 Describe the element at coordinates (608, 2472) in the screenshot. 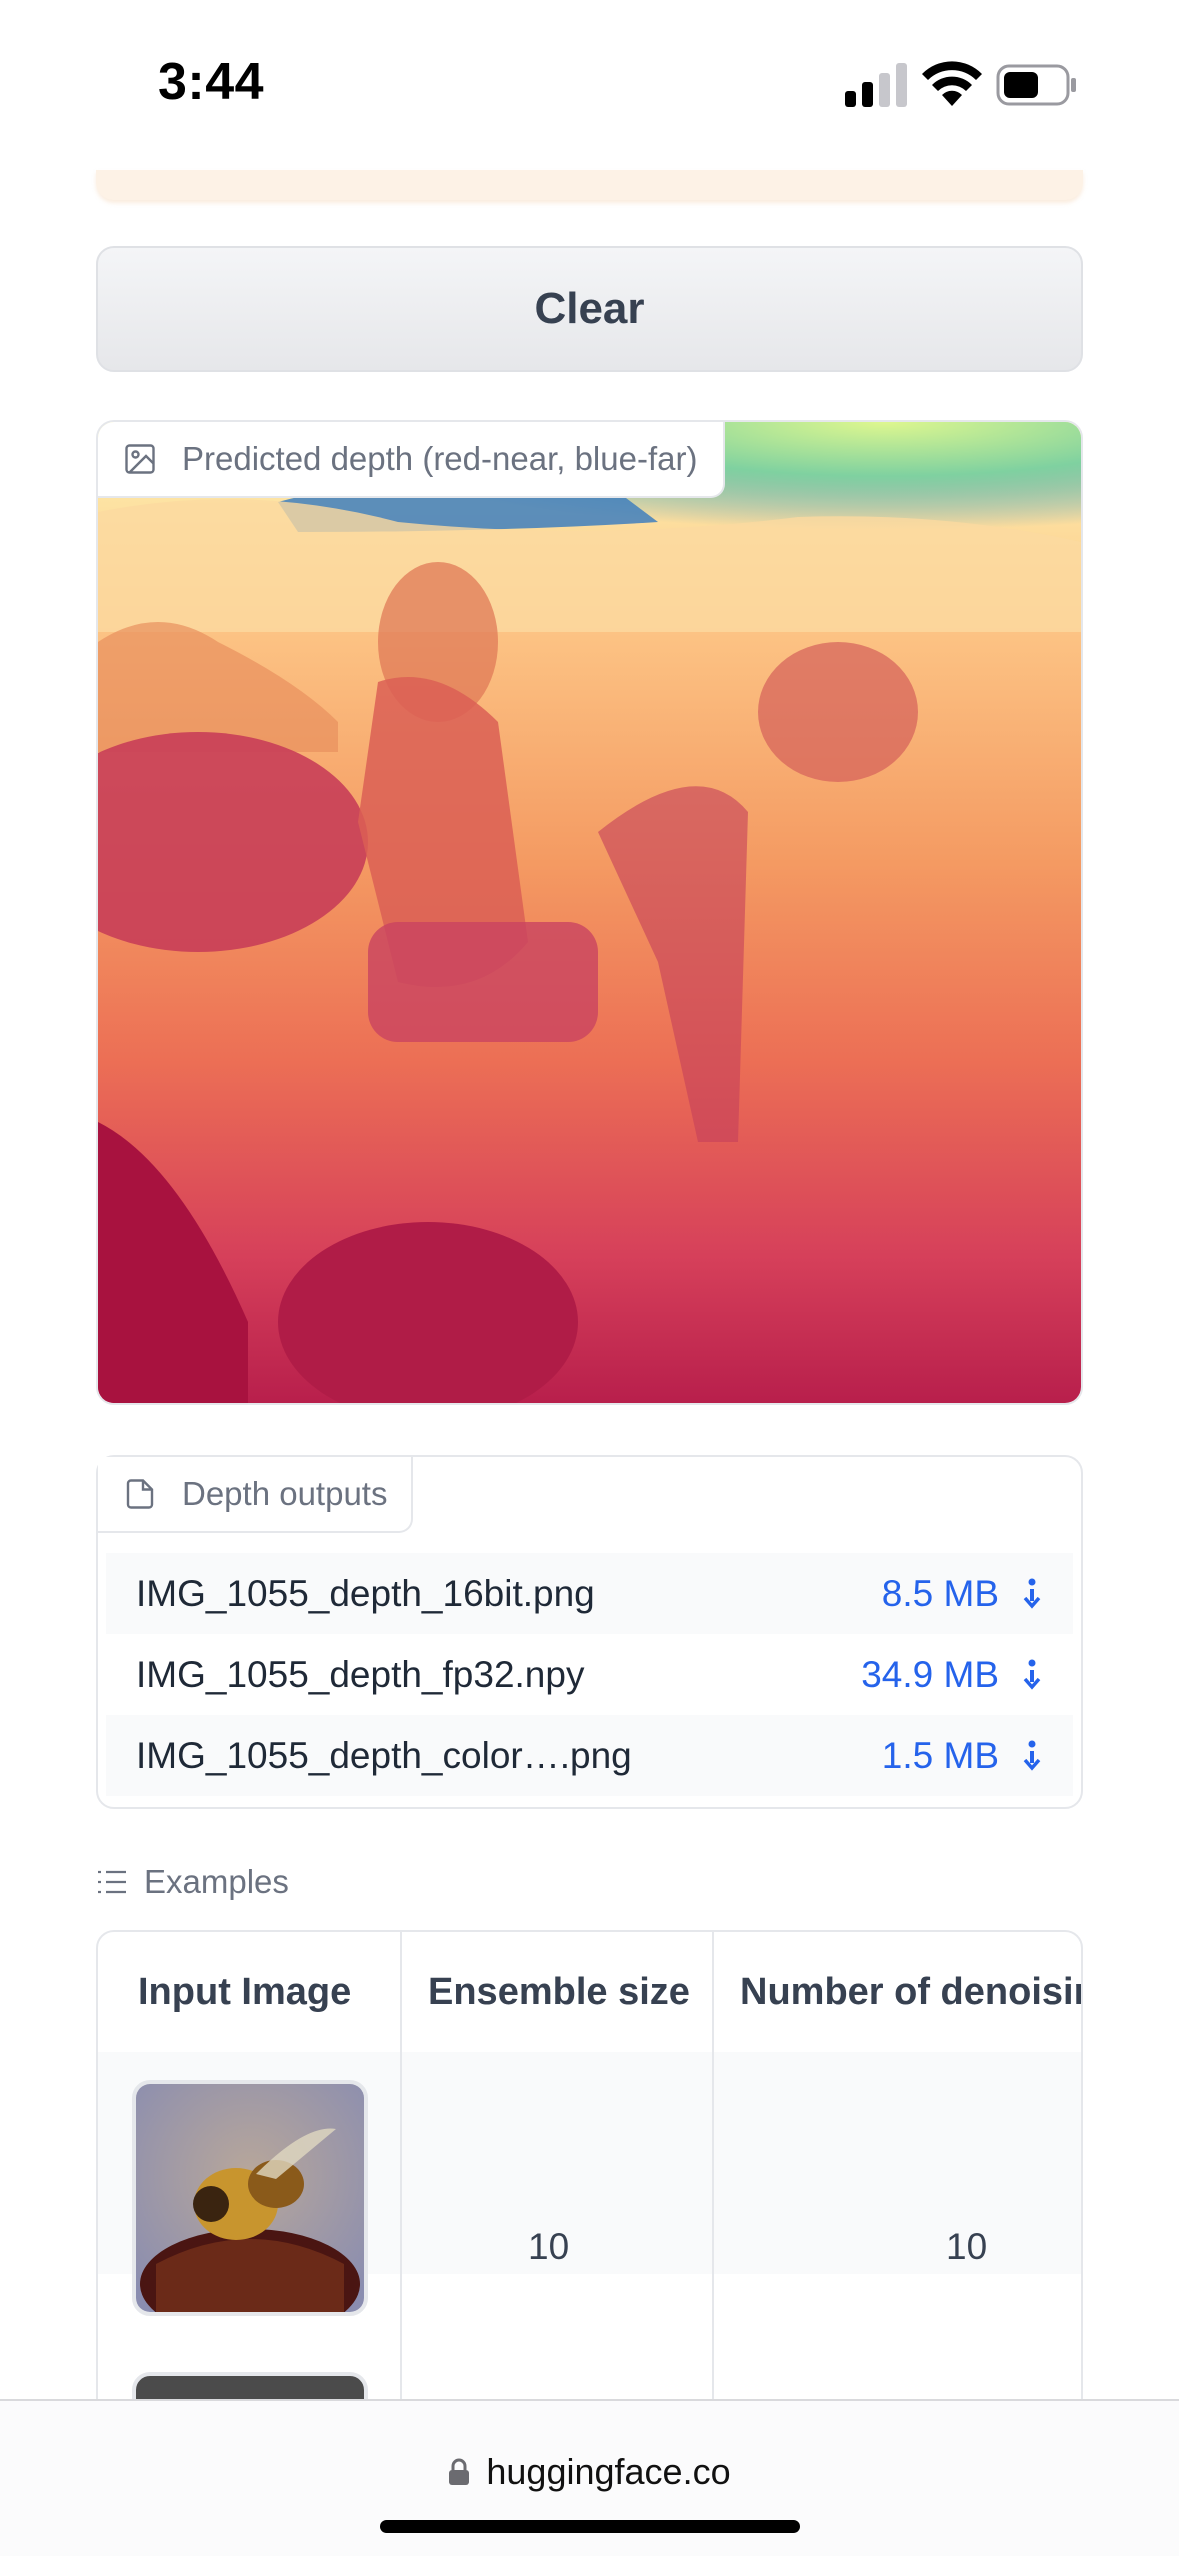

I see `url-text: huggingface.co` at that location.